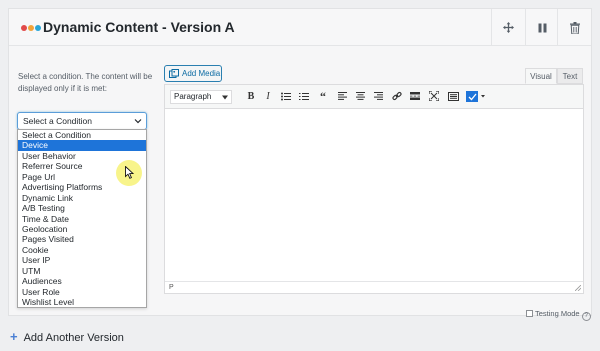  What do you see at coordinates (453, 96) in the screenshot?
I see `toolbar-toggle-icon` at bounding box center [453, 96].